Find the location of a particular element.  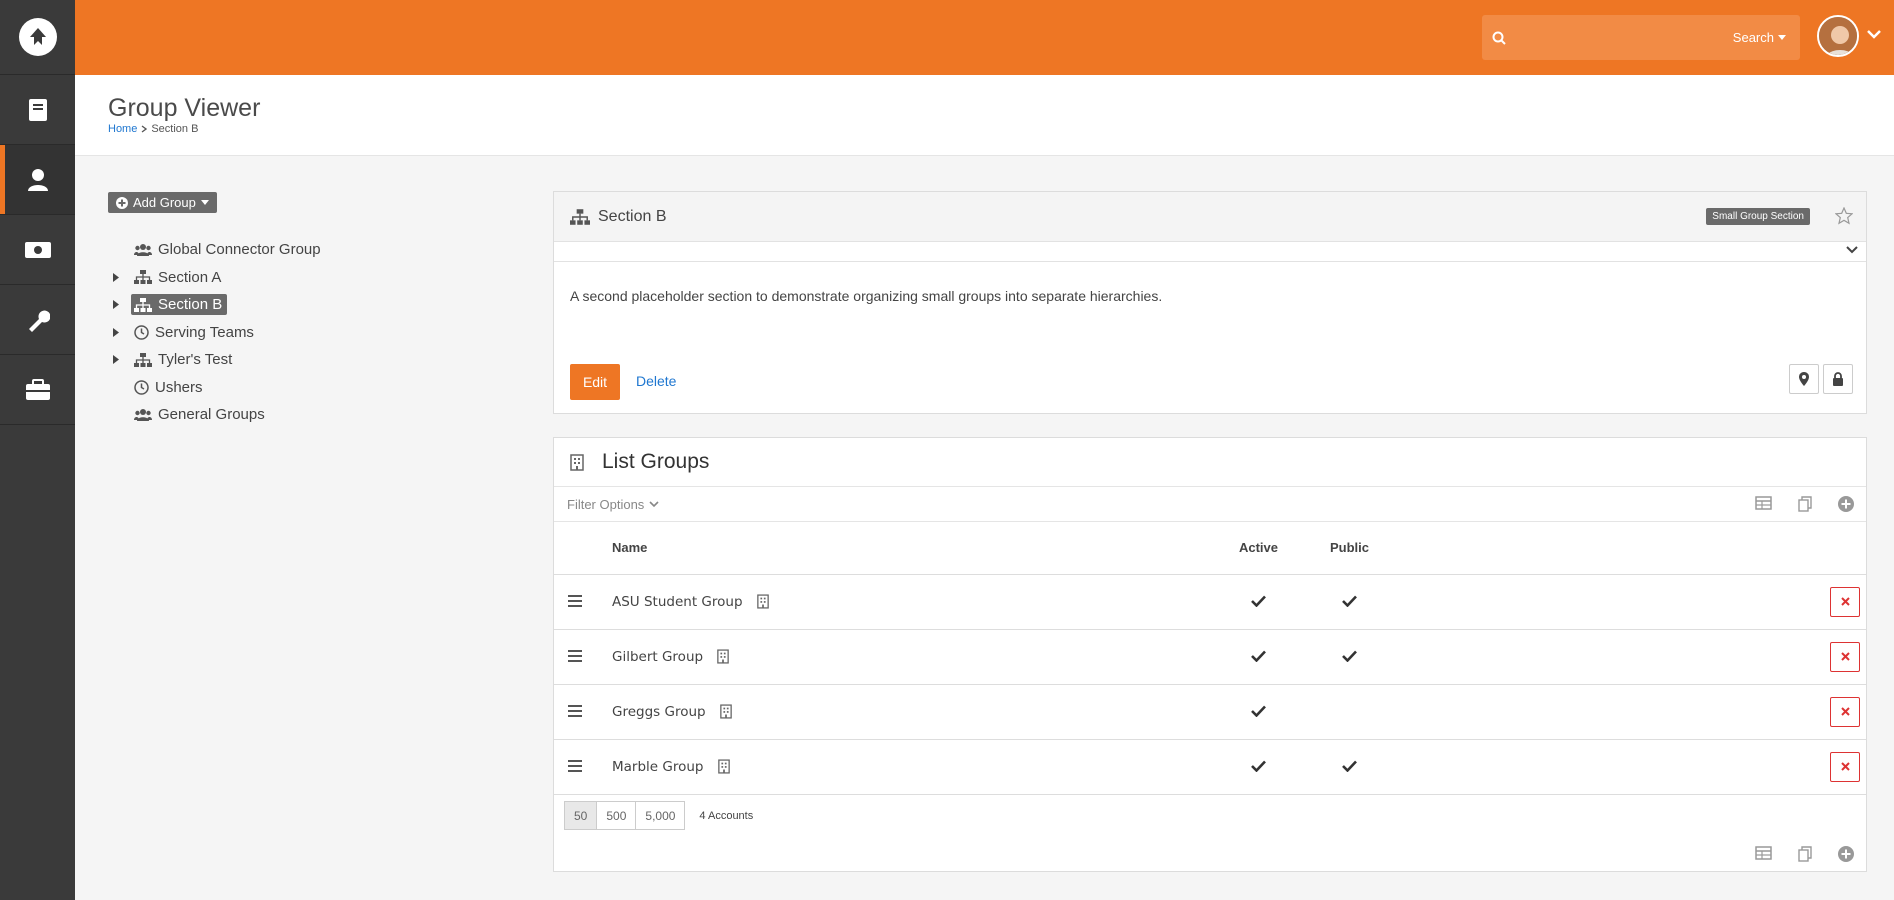

tree-item-section-a: Section A is located at coordinates (258, 278).